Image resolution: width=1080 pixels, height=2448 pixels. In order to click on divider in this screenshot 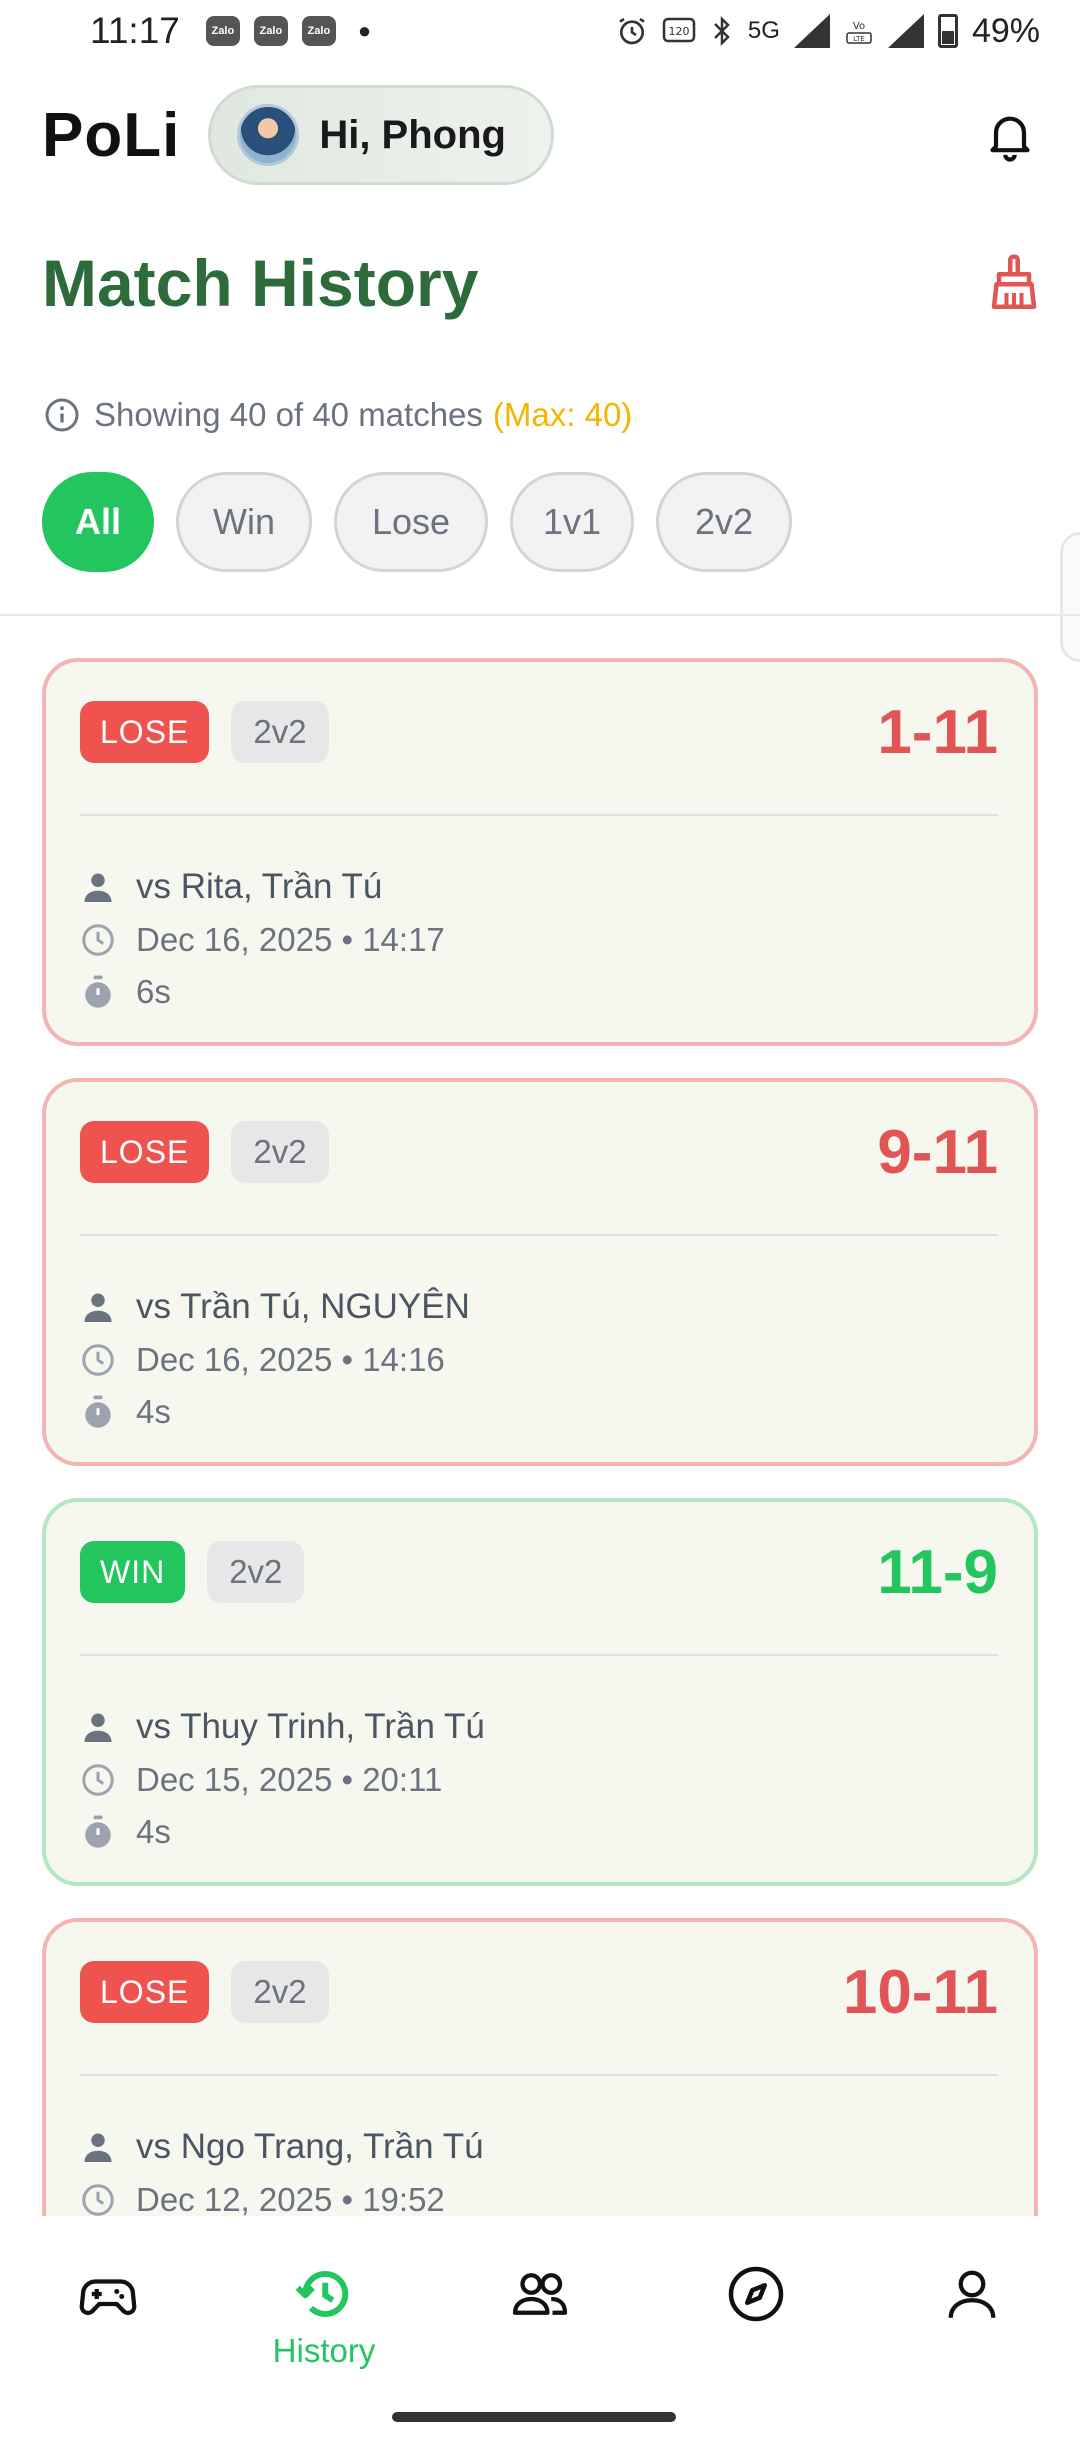, I will do `click(540, 615)`.